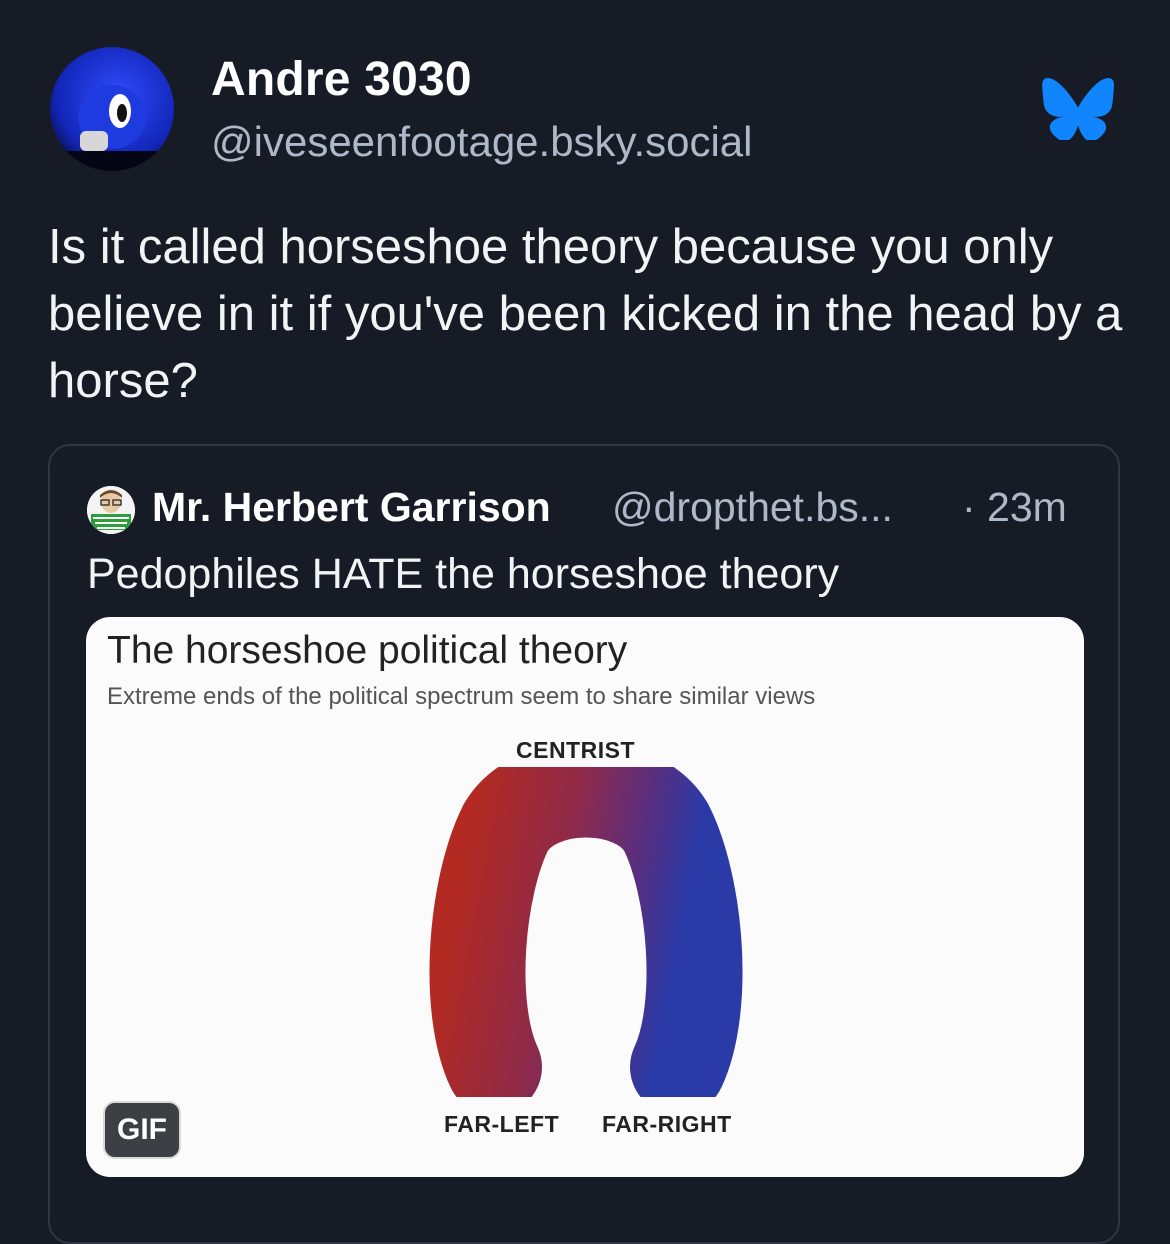 This screenshot has width=1170, height=1244. What do you see at coordinates (586, 932) in the screenshot?
I see `horseshoe-graphic` at bounding box center [586, 932].